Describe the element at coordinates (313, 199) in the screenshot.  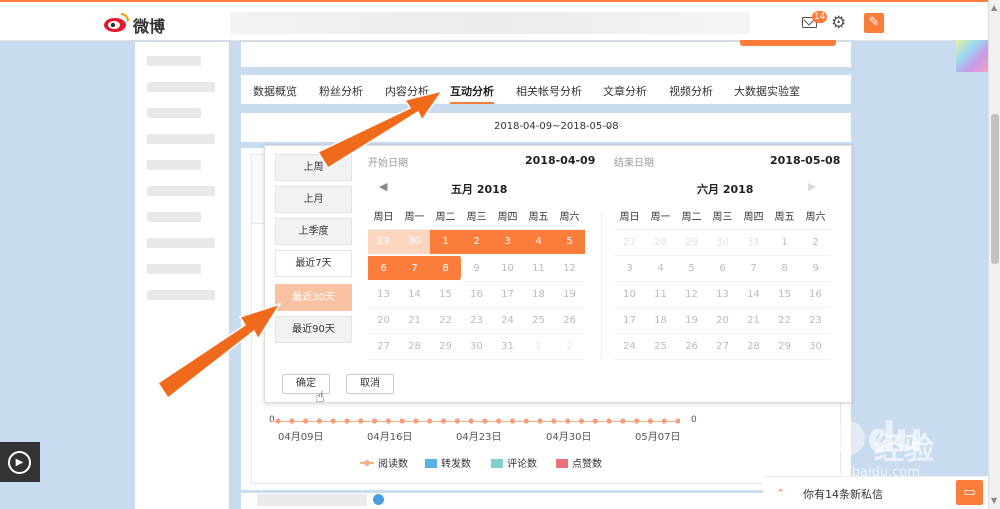
I see `preset-last-month: 上月` at that location.